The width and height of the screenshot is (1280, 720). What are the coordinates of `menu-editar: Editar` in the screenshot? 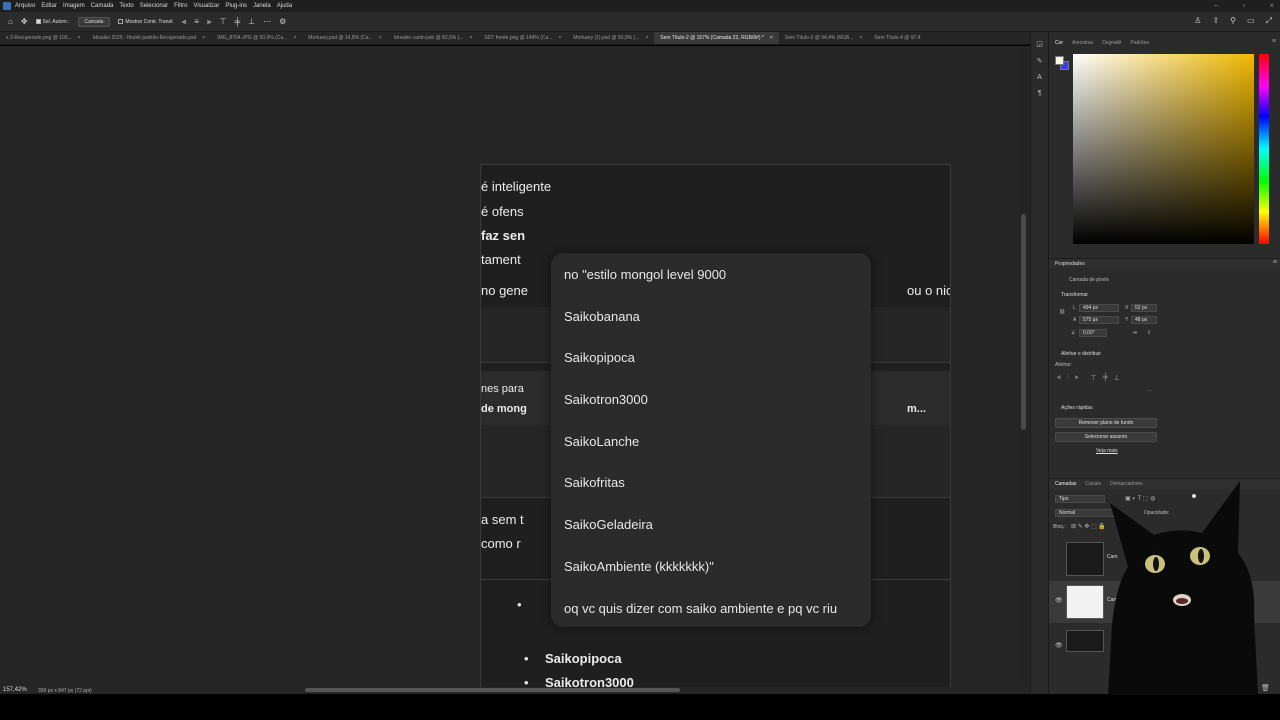 It's located at (49, 6).